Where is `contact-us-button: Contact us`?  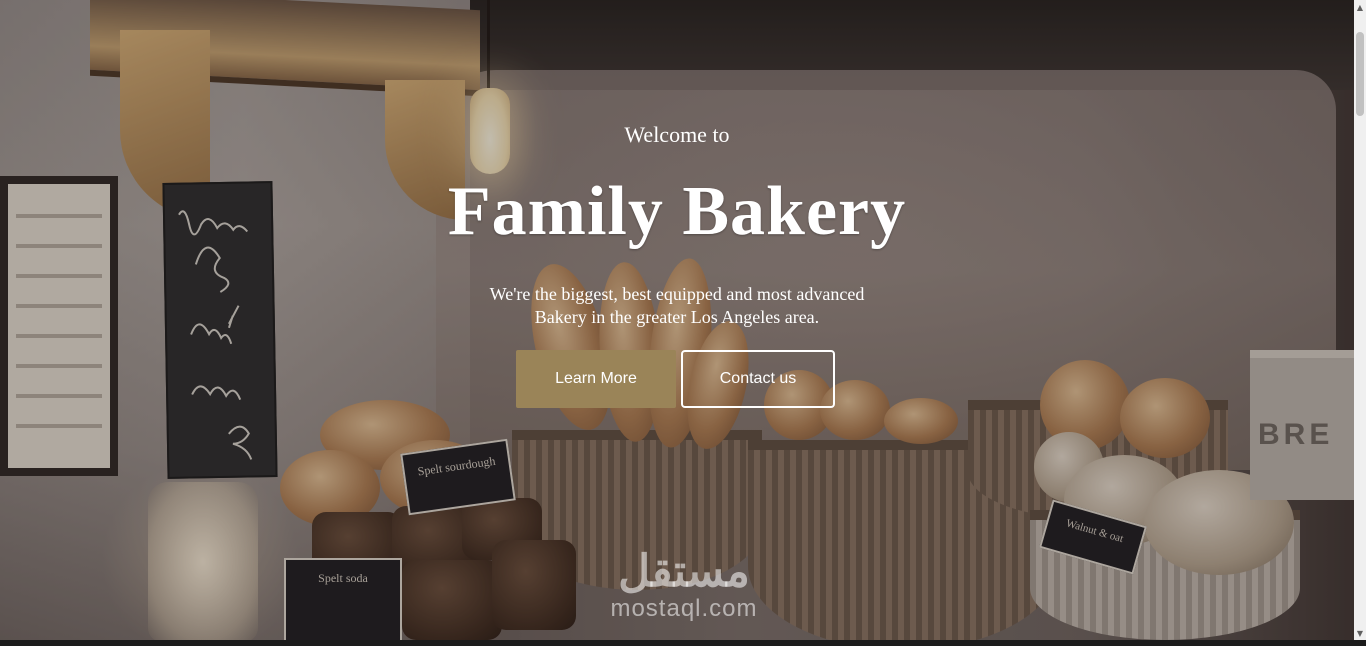 contact-us-button: Contact us is located at coordinates (758, 379).